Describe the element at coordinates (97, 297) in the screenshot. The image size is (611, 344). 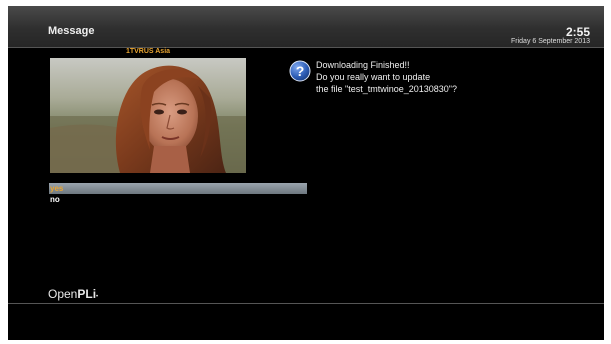
I see `logo-mark: •` at that location.